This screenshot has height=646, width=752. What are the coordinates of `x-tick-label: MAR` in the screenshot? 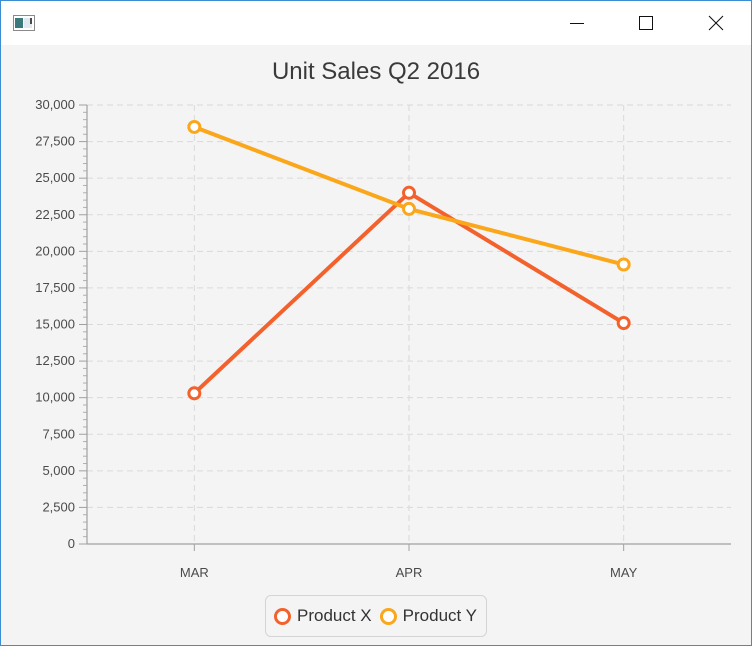 It's located at (194, 572).